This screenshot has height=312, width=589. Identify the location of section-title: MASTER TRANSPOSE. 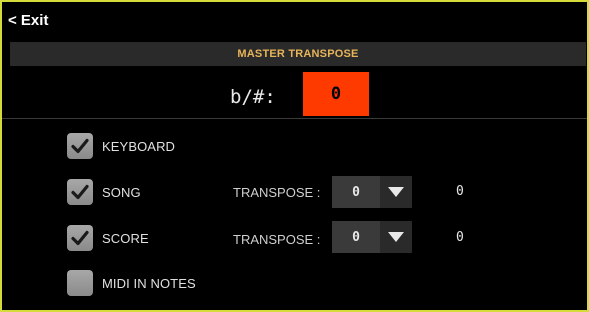
(298, 54).